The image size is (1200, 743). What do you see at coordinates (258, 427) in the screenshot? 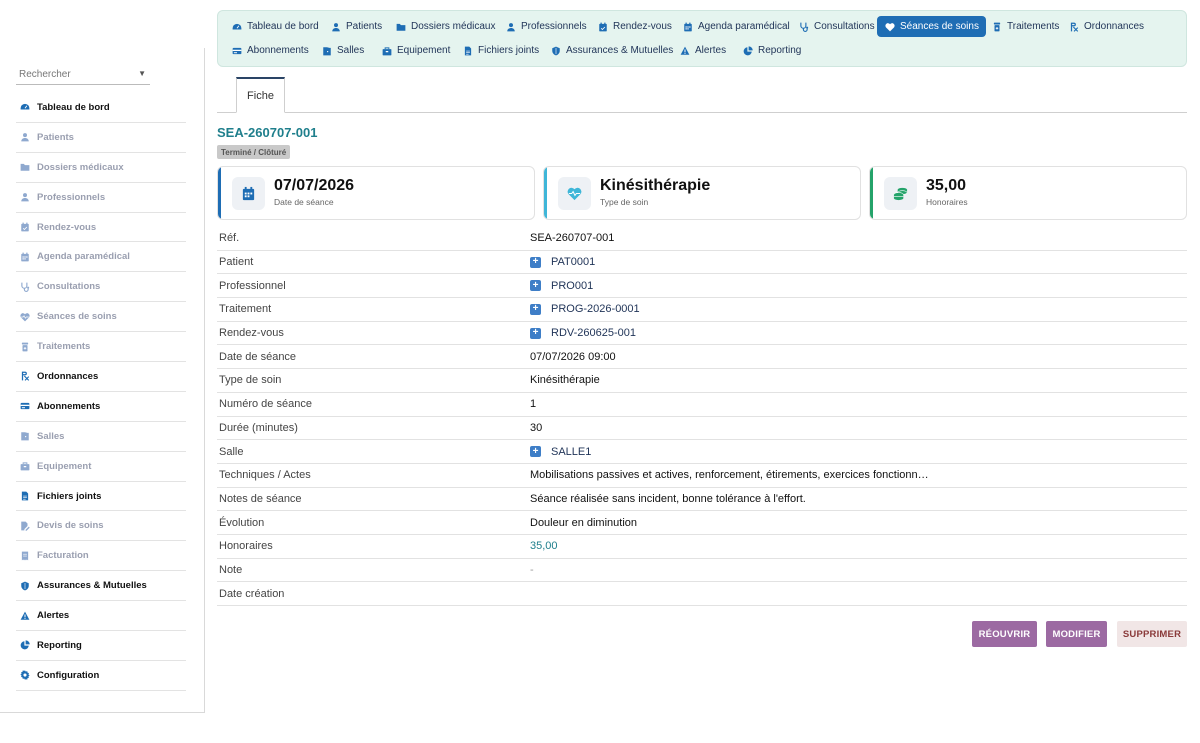
I see `field-label: Durée (minutes)` at bounding box center [258, 427].